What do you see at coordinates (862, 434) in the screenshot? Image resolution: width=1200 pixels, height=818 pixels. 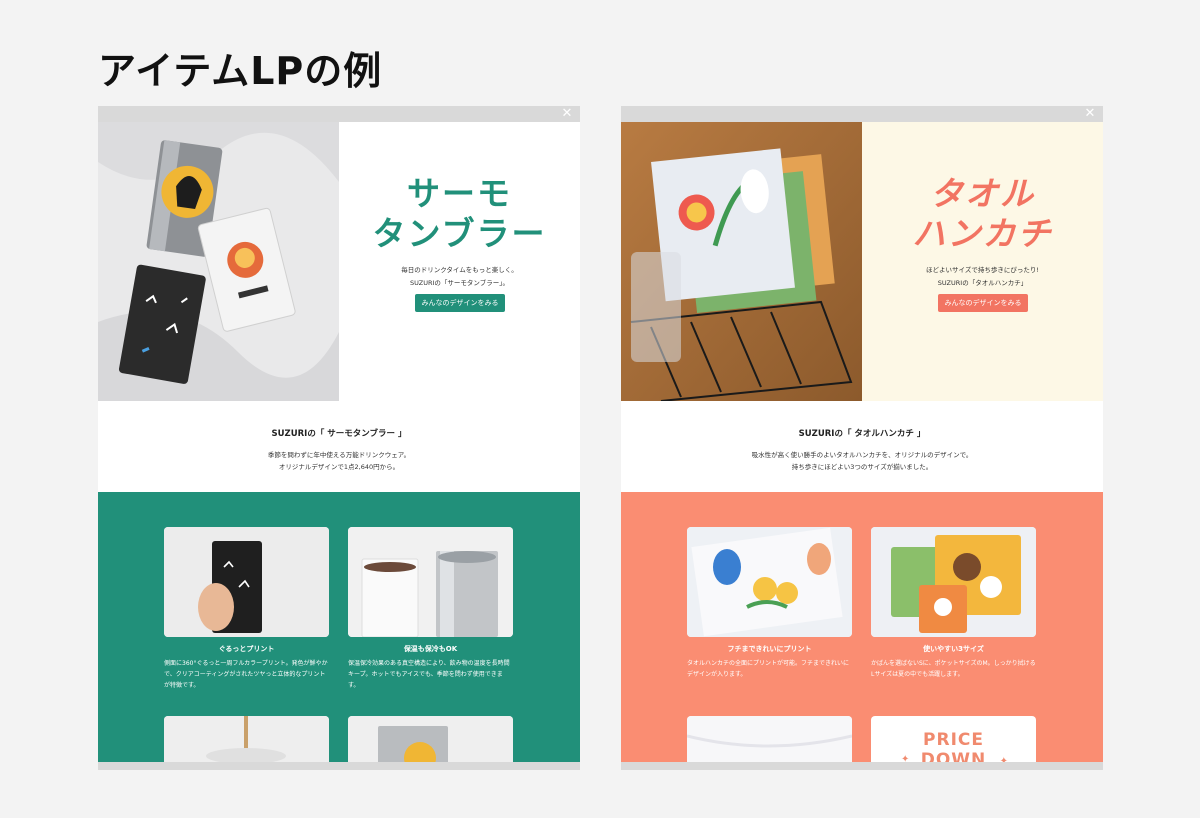 I see `intro-title: SUZURIの「 タオルハンカチ 」` at bounding box center [862, 434].